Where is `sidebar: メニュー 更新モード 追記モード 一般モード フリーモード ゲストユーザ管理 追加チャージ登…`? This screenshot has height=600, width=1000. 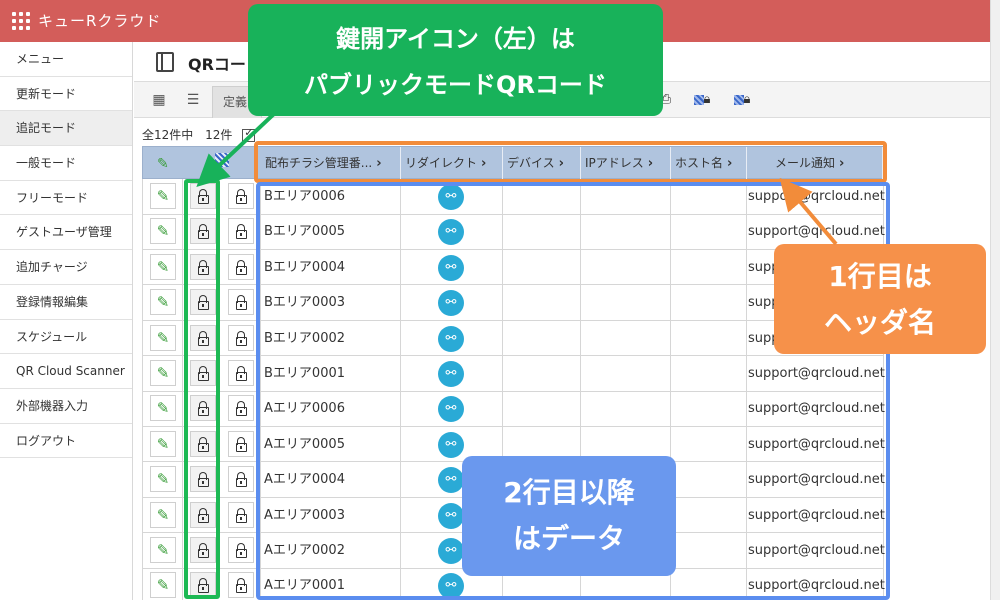 sidebar: メニュー 更新モード 追記モード 一般モード フリーモード ゲストユーザ管理 追加チャージ登… is located at coordinates (66, 321).